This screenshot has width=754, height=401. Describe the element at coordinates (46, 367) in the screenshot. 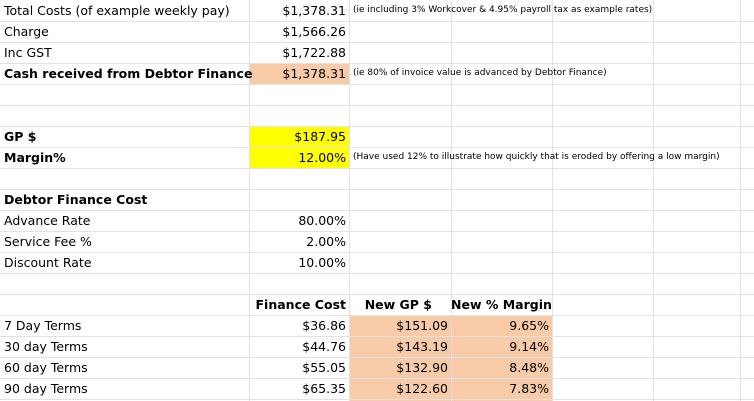

I see `term-label: 60 day Terms` at that location.